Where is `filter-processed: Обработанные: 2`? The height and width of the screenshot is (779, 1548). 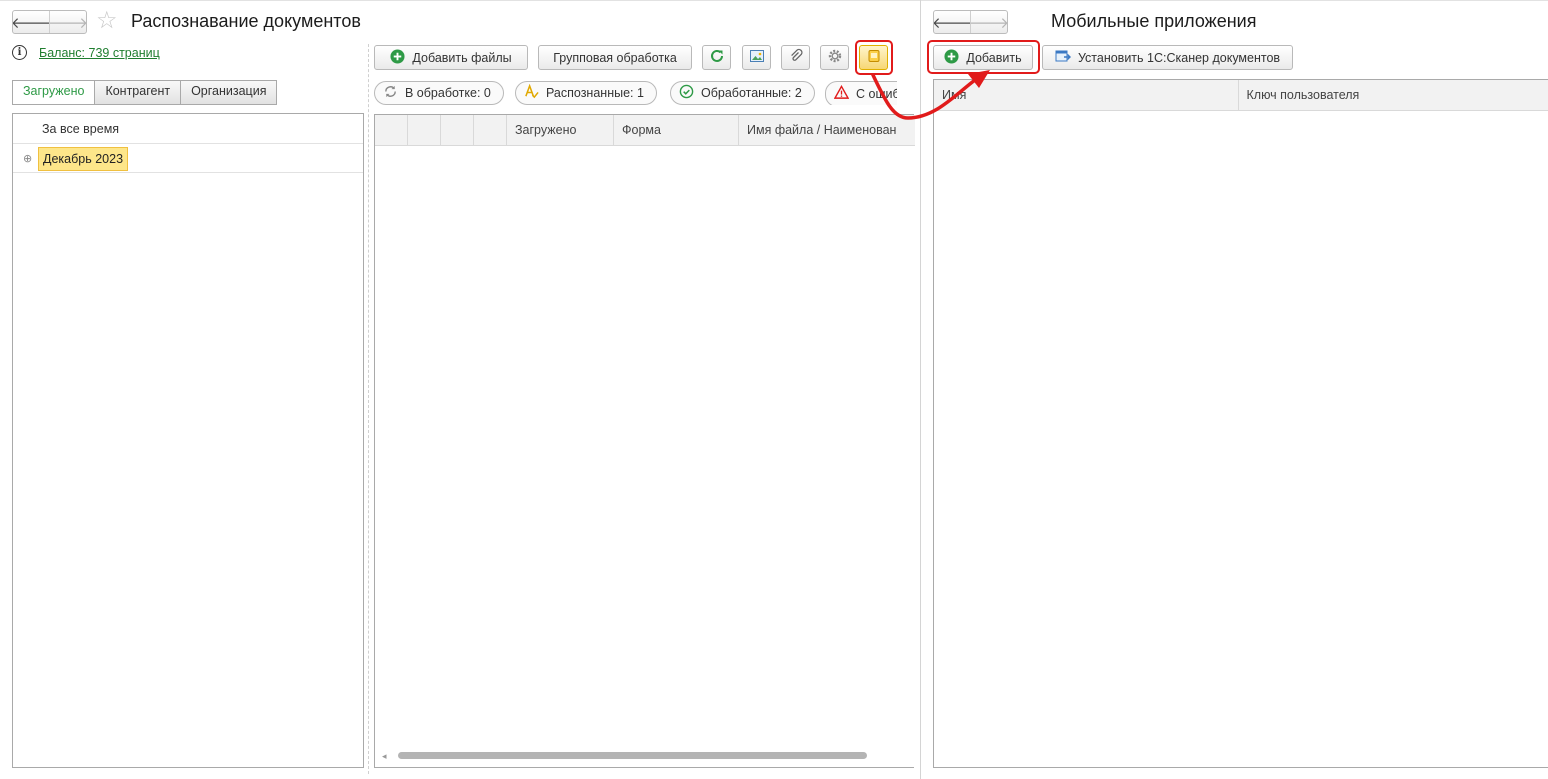 filter-processed: Обработанные: 2 is located at coordinates (742, 93).